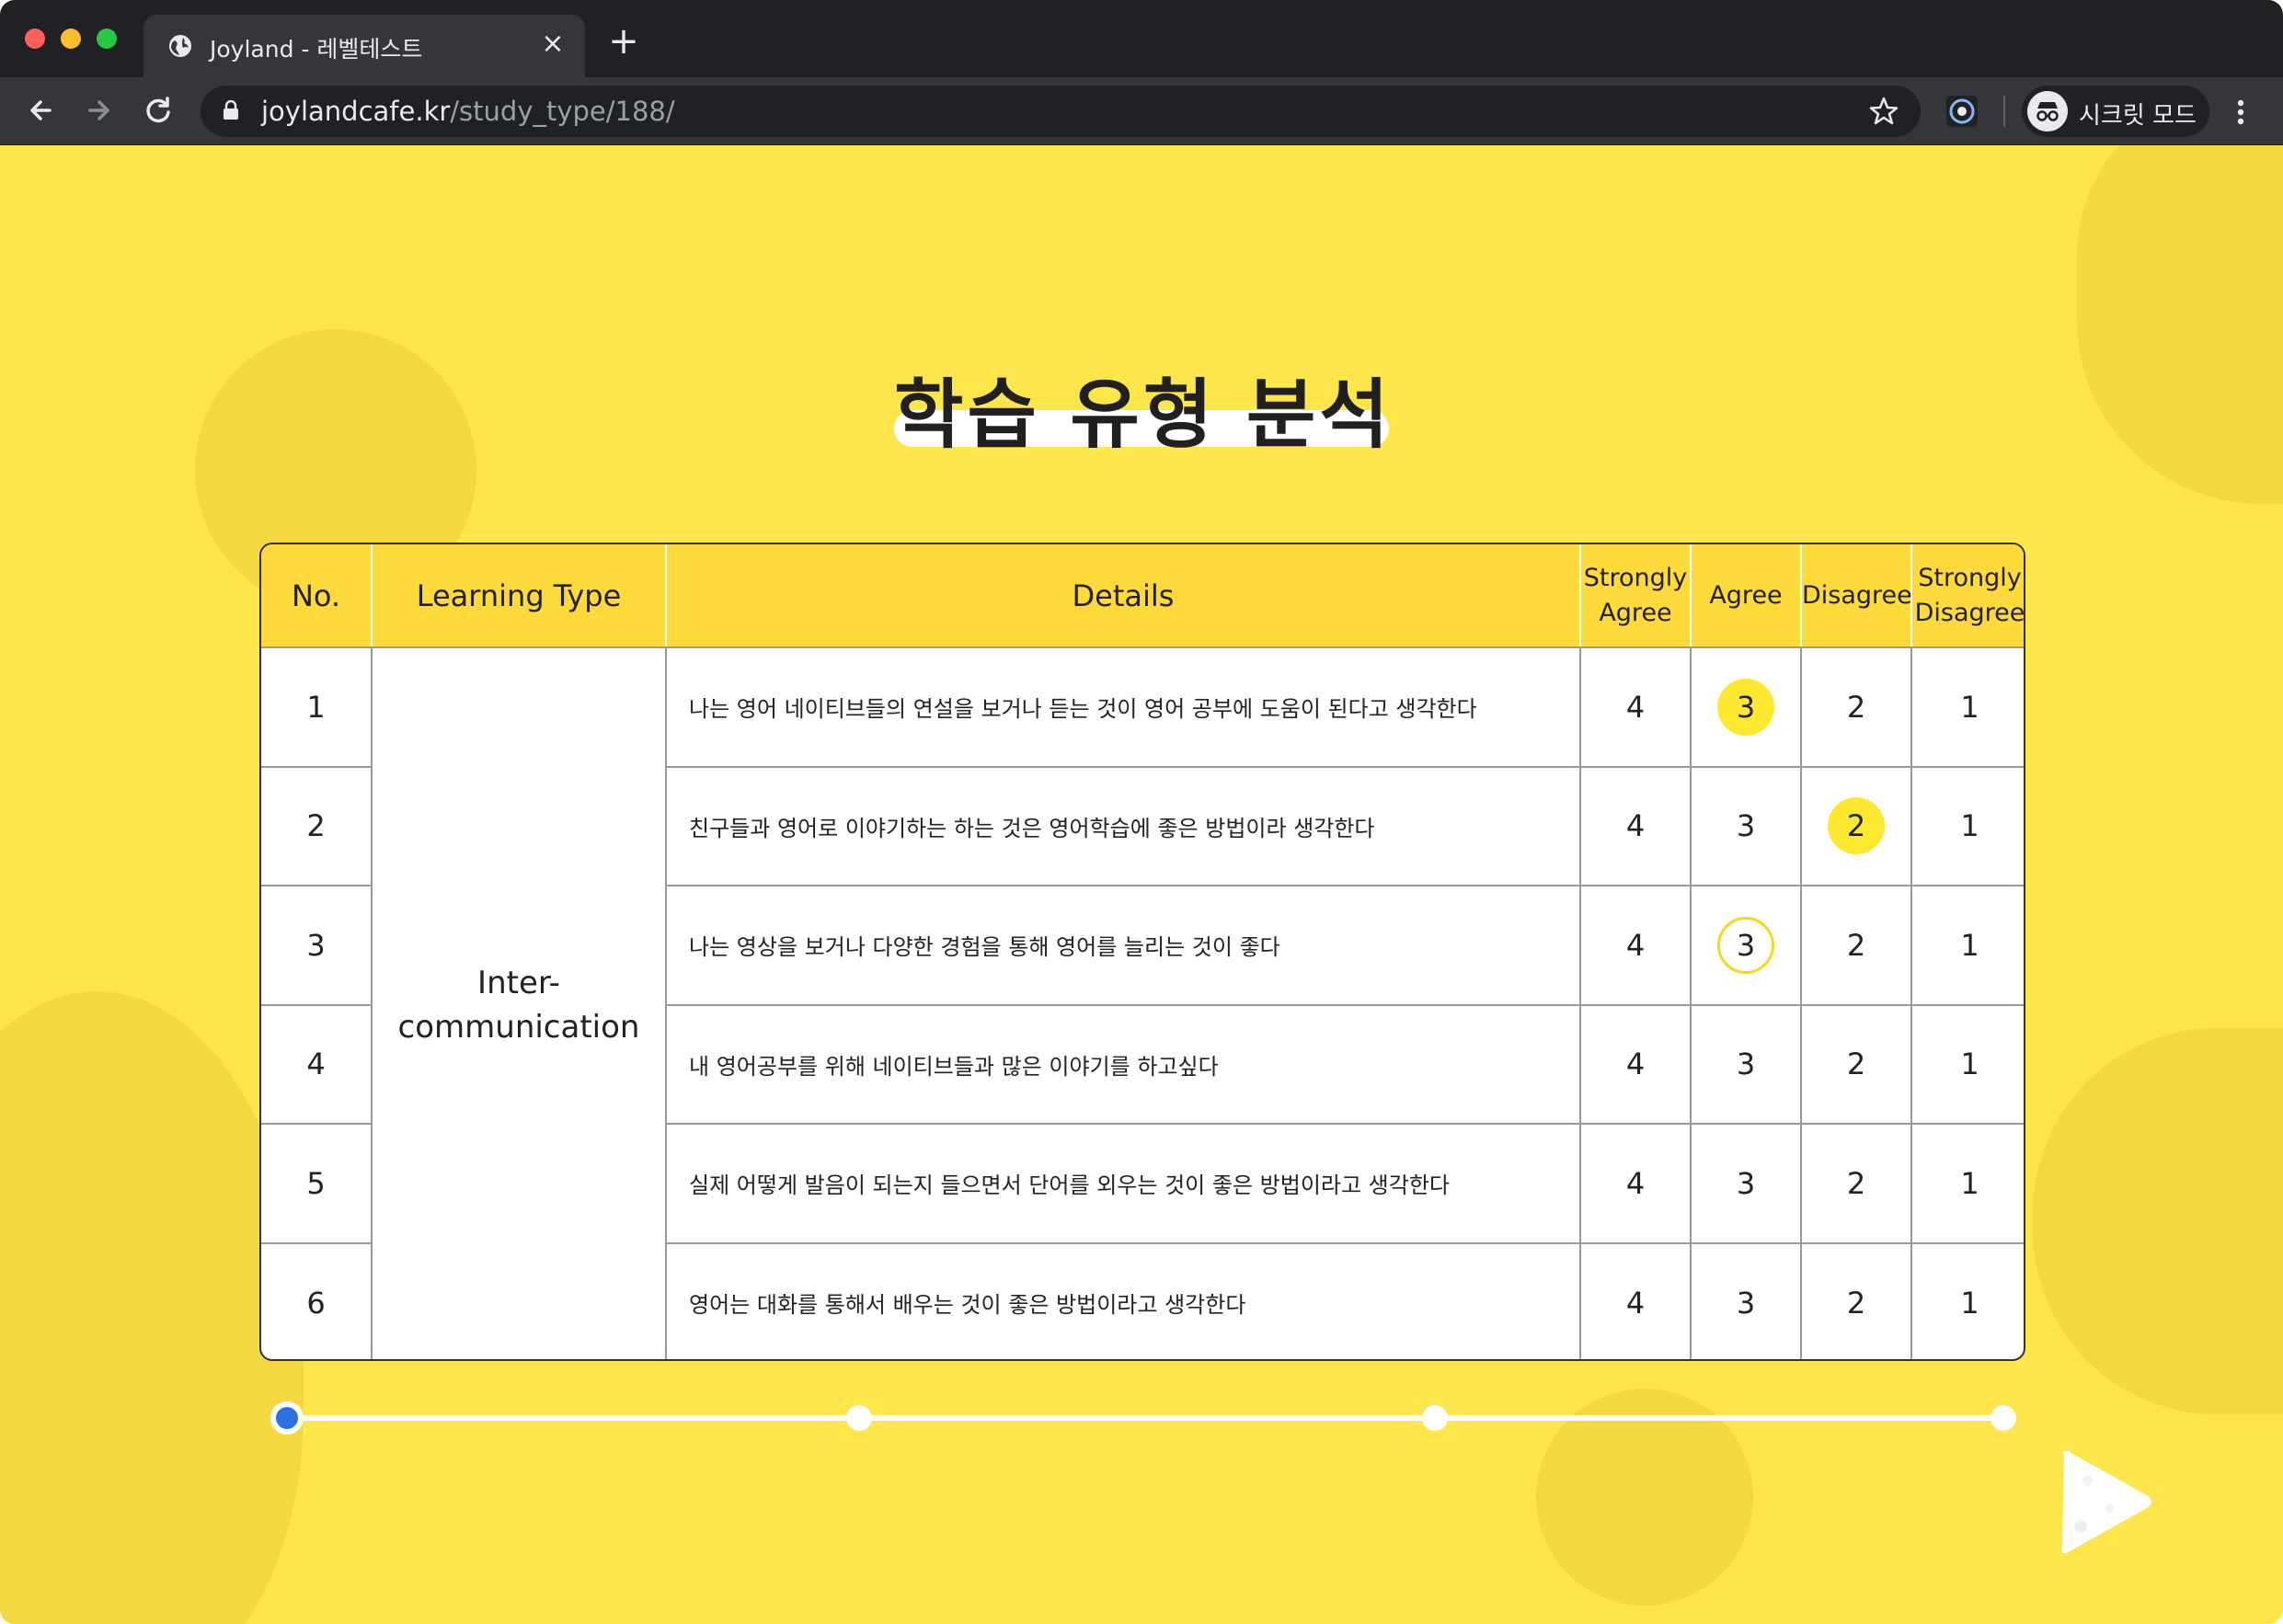 This screenshot has height=1624, width=2283. What do you see at coordinates (2103, 1501) in the screenshot?
I see `next-play-icon` at bounding box center [2103, 1501].